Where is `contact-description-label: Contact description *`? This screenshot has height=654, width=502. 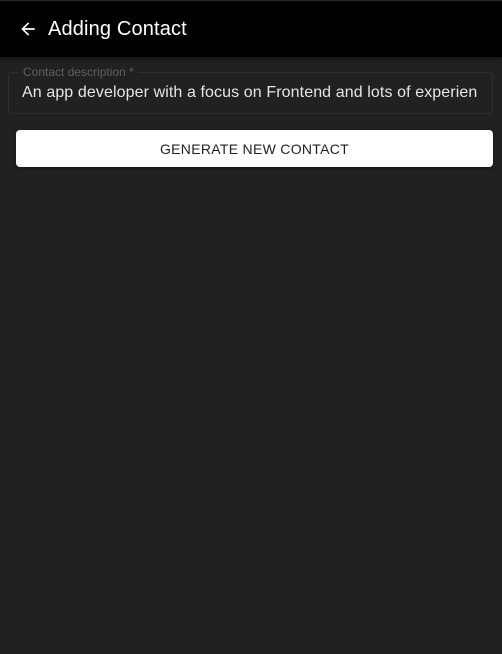
contact-description-label: Contact description * is located at coordinates (78, 72).